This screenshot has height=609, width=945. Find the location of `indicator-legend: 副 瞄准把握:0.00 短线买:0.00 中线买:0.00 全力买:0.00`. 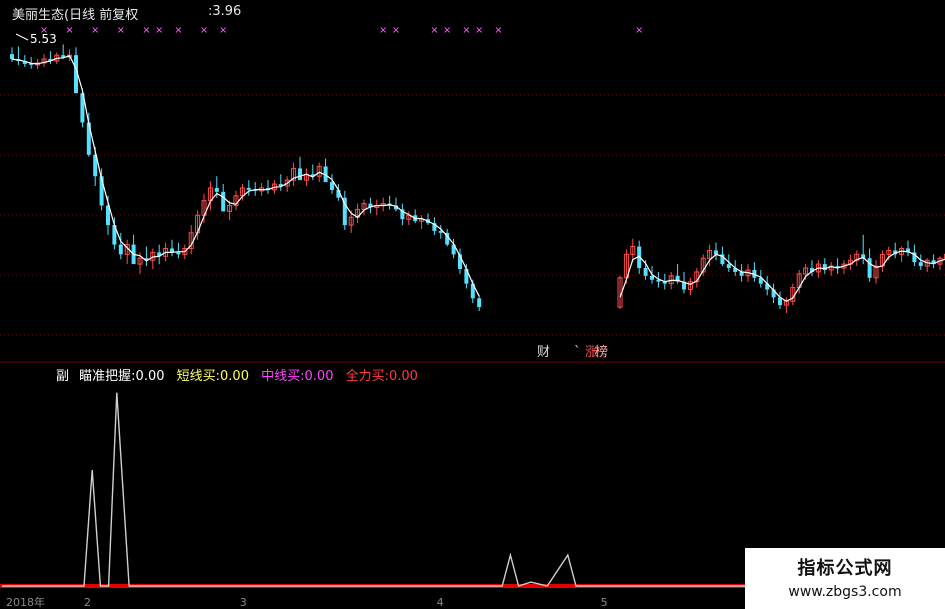

indicator-legend: 副 瞄准把握:0.00 短线买:0.00 中线买:0.00 全力买:0.00 is located at coordinates (237, 374).